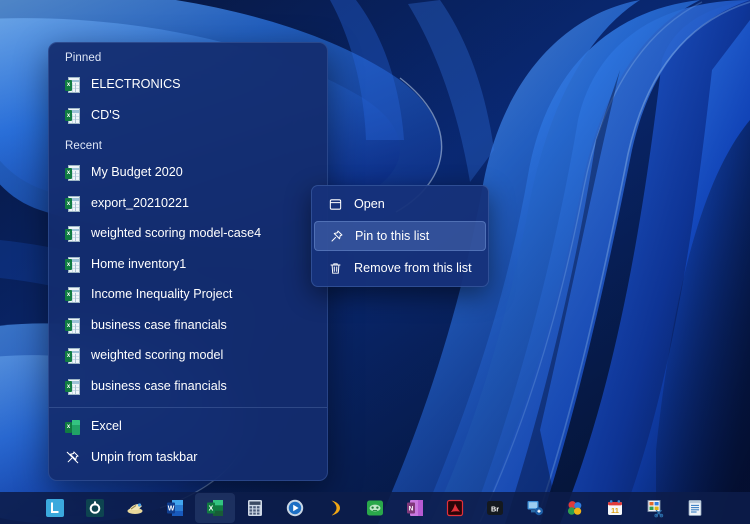 The image size is (750, 524). I want to click on svg-text: Br, so click(495, 508).